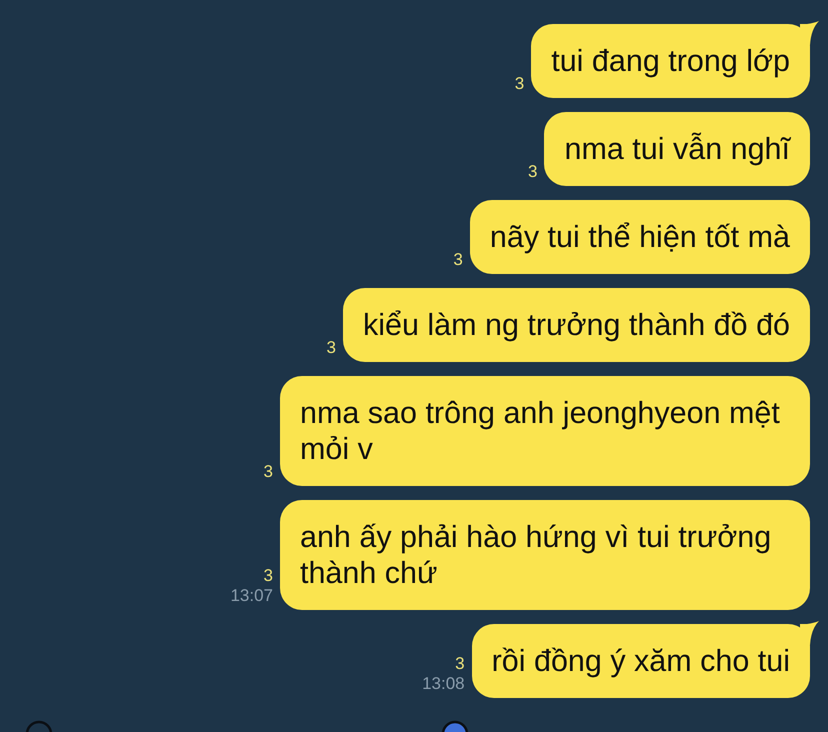 The width and height of the screenshot is (828, 732). Describe the element at coordinates (640, 237) in the screenshot. I see `message-bubble: nãy tui thể hiện tốt mà` at that location.